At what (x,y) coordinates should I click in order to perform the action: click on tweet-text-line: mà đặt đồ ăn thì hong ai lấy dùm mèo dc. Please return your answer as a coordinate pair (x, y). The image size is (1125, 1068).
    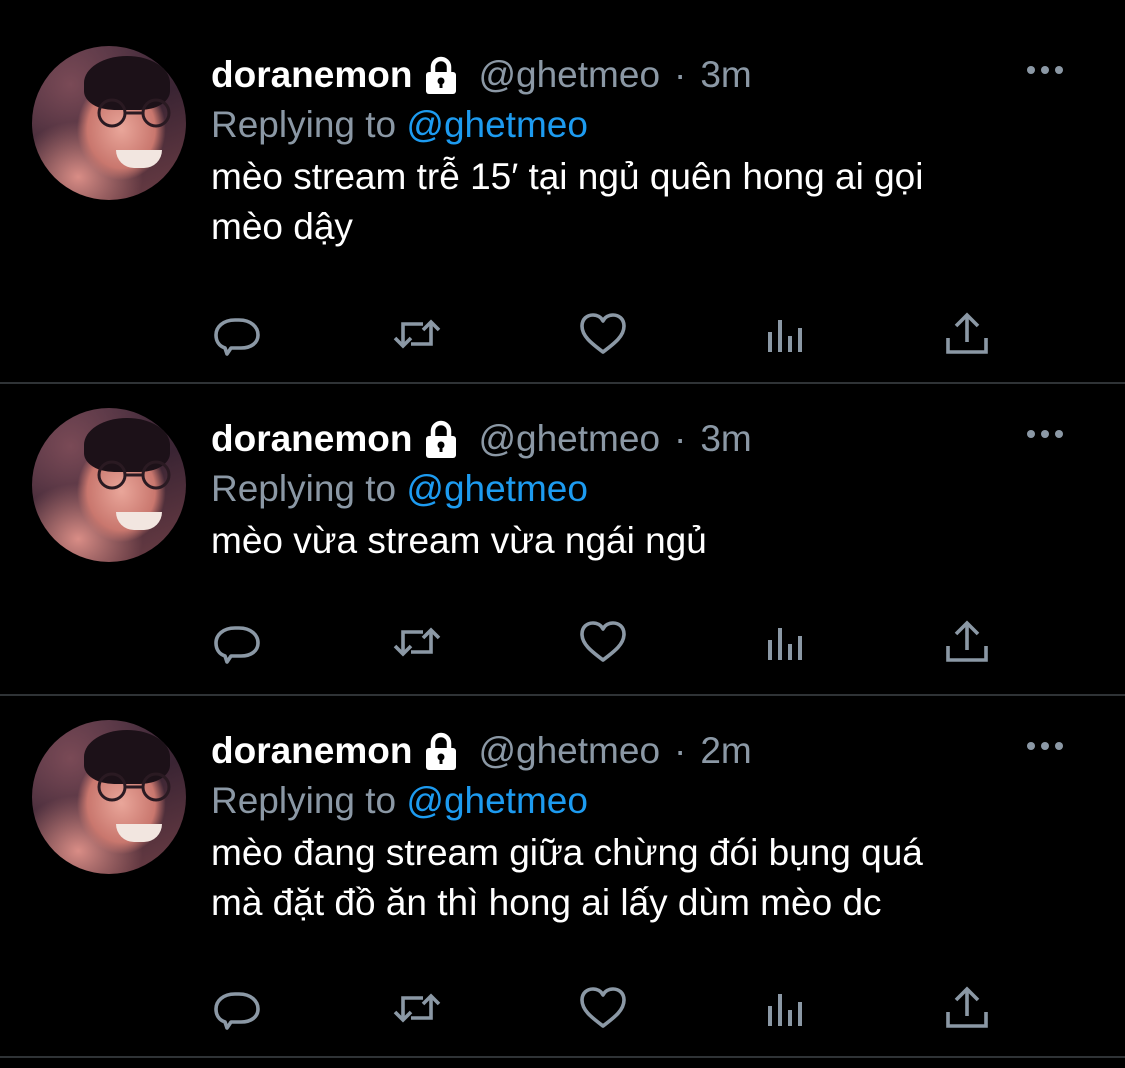
    Looking at the image, I should click on (546, 902).